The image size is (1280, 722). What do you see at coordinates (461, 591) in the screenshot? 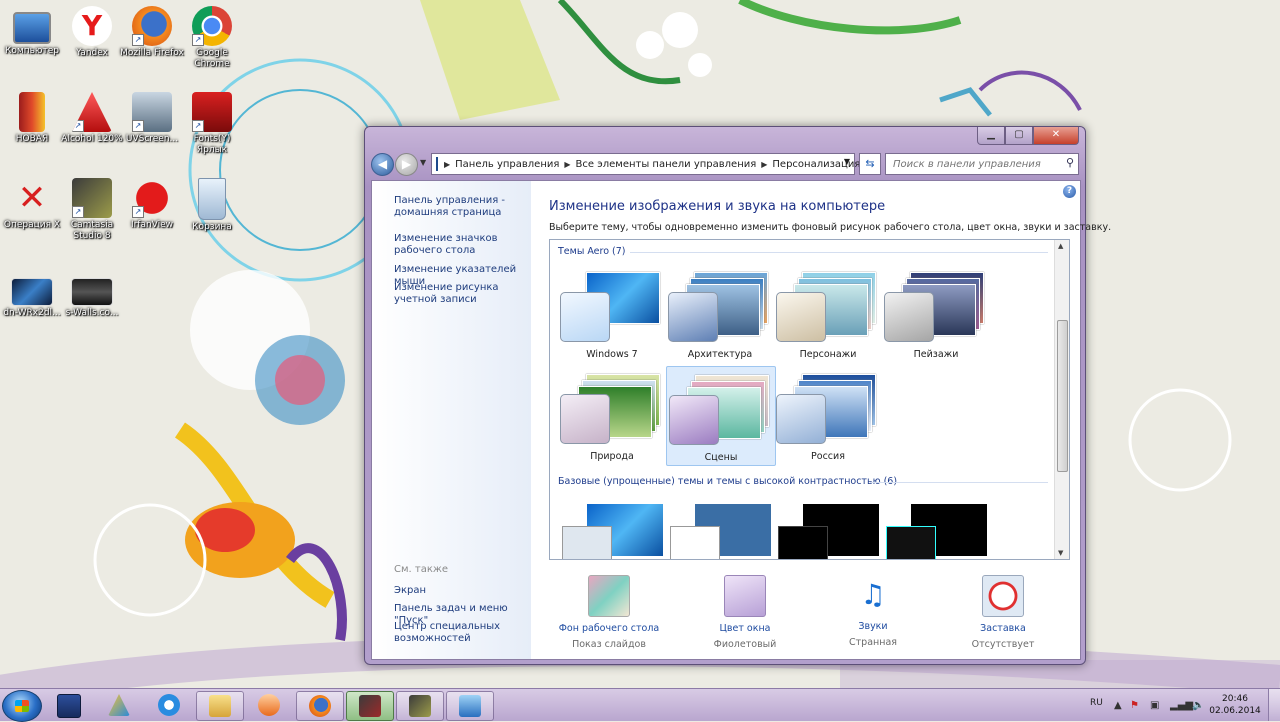
I see `see-also-display: Экран` at bounding box center [461, 591].